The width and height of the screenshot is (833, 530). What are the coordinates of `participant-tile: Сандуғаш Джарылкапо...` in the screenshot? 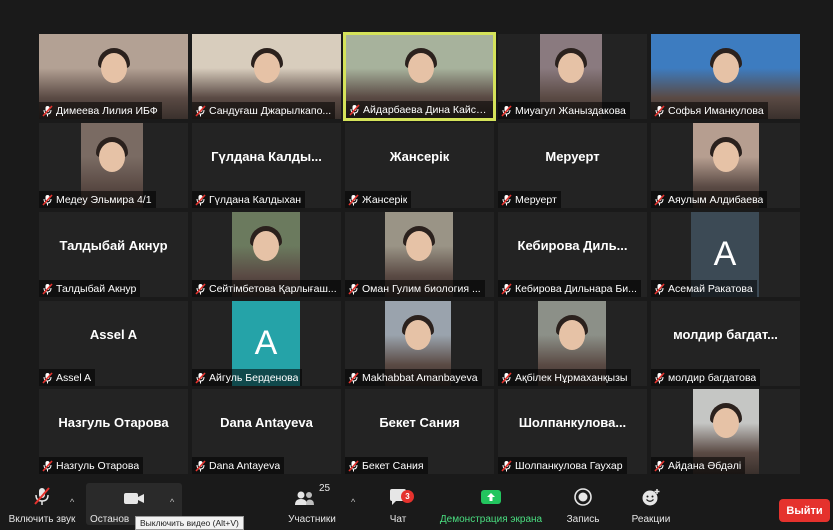 It's located at (266, 76).